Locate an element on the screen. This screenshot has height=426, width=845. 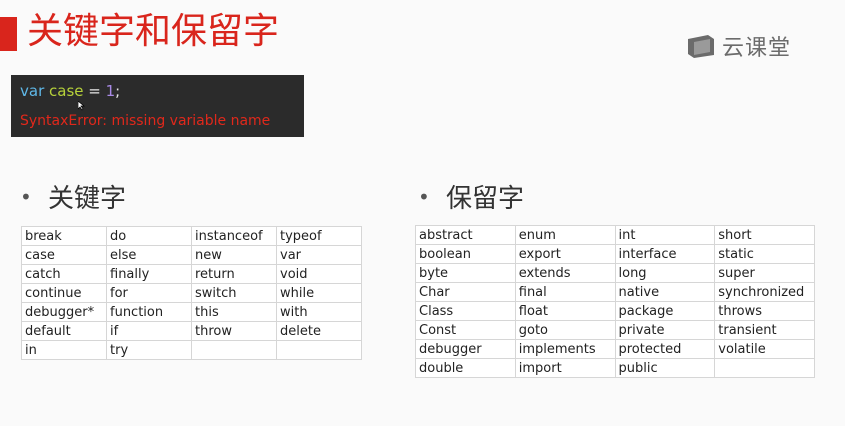
code-semicolon: ; is located at coordinates (118, 91).